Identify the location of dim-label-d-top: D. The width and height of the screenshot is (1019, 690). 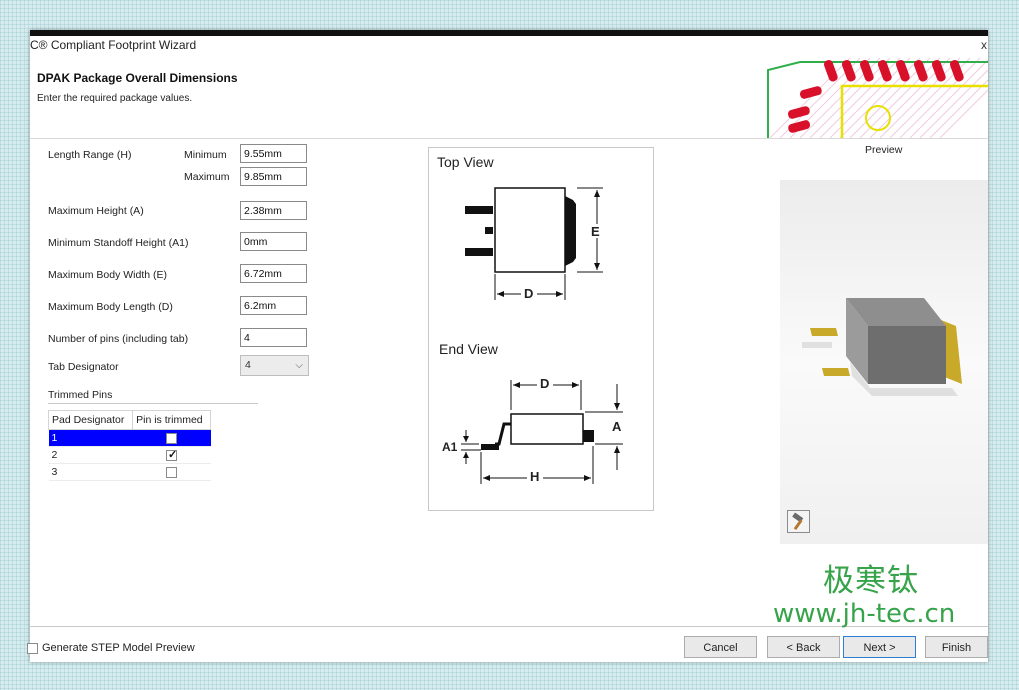
(529, 293).